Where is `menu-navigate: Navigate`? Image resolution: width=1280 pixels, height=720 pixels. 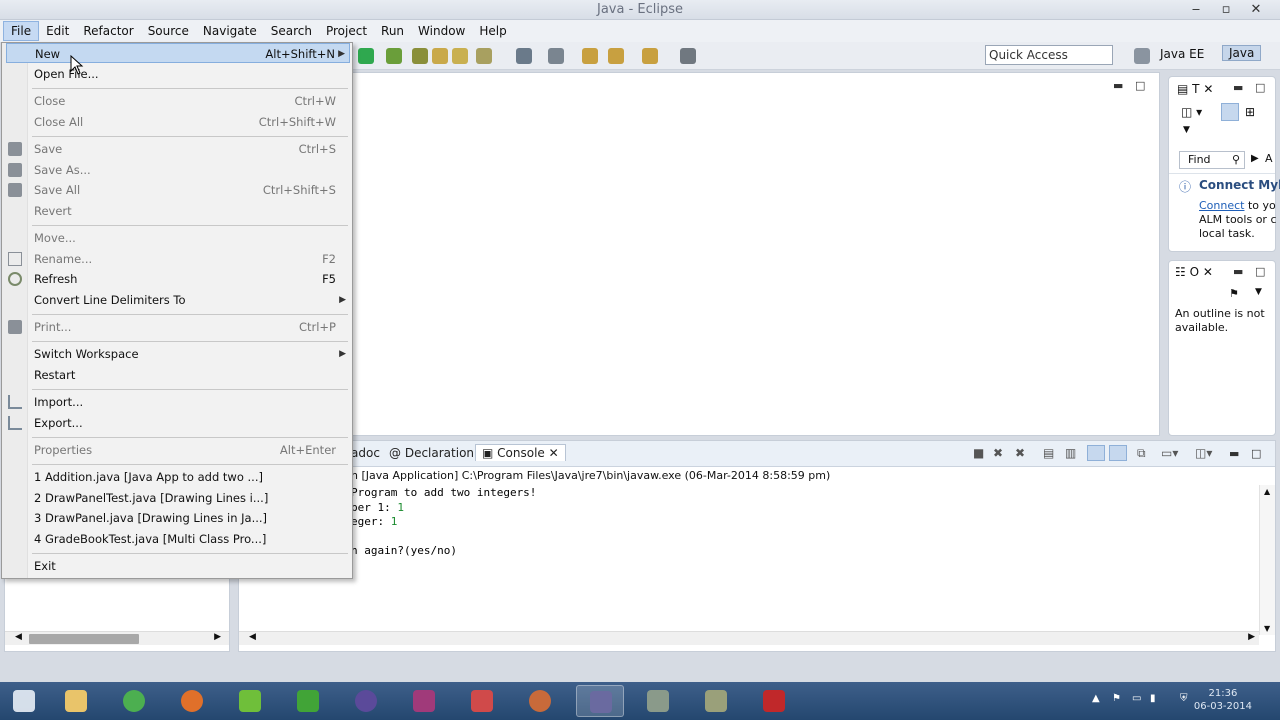
menu-navigate: Navigate is located at coordinates (230, 31).